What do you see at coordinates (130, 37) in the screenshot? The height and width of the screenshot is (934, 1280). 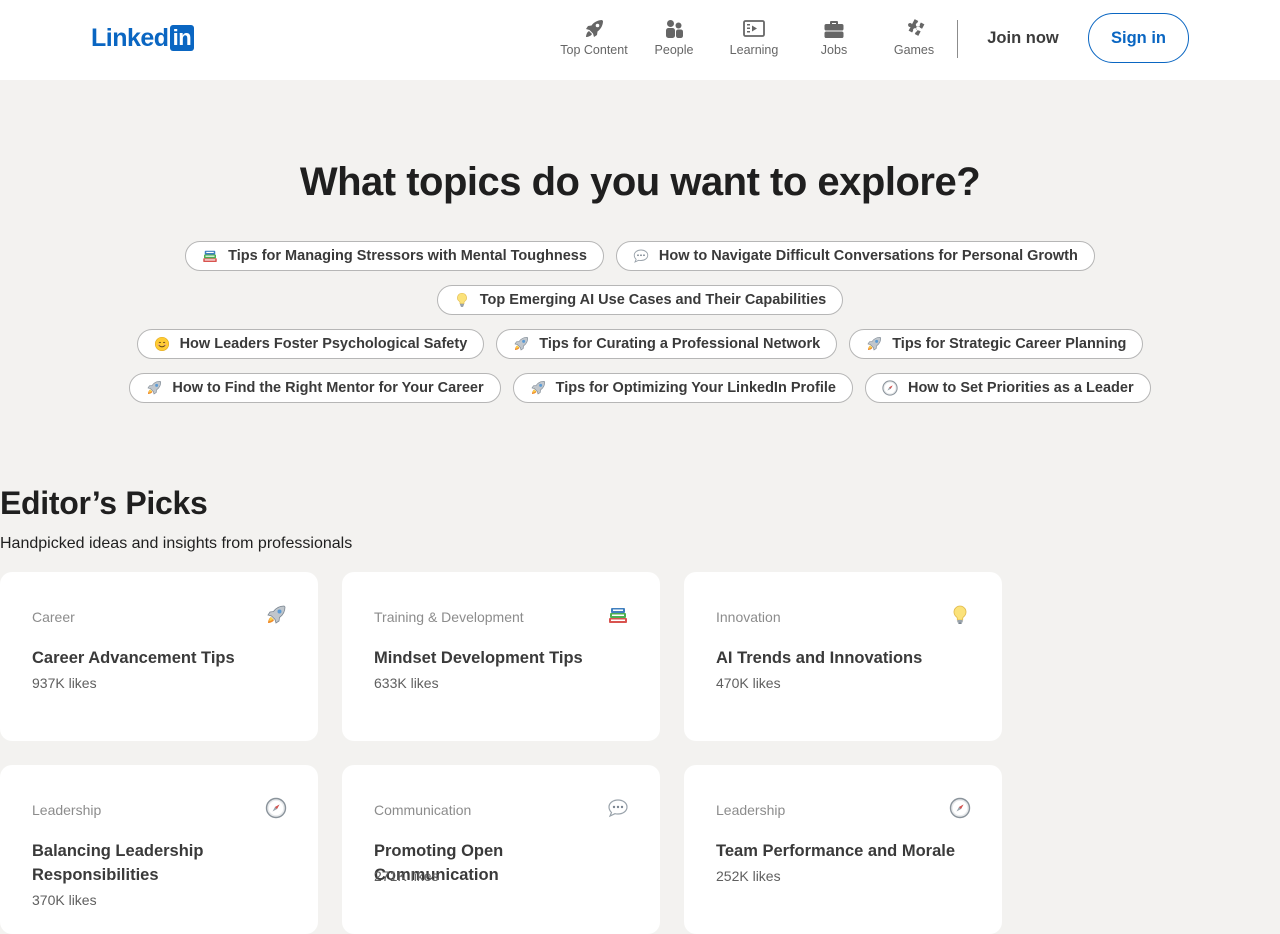 I see `logo-text: Linked` at bounding box center [130, 37].